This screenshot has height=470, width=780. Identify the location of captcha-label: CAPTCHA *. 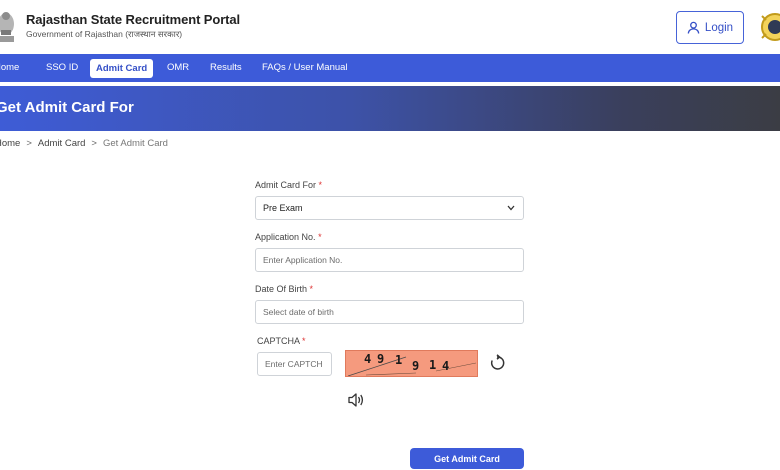
(281, 341).